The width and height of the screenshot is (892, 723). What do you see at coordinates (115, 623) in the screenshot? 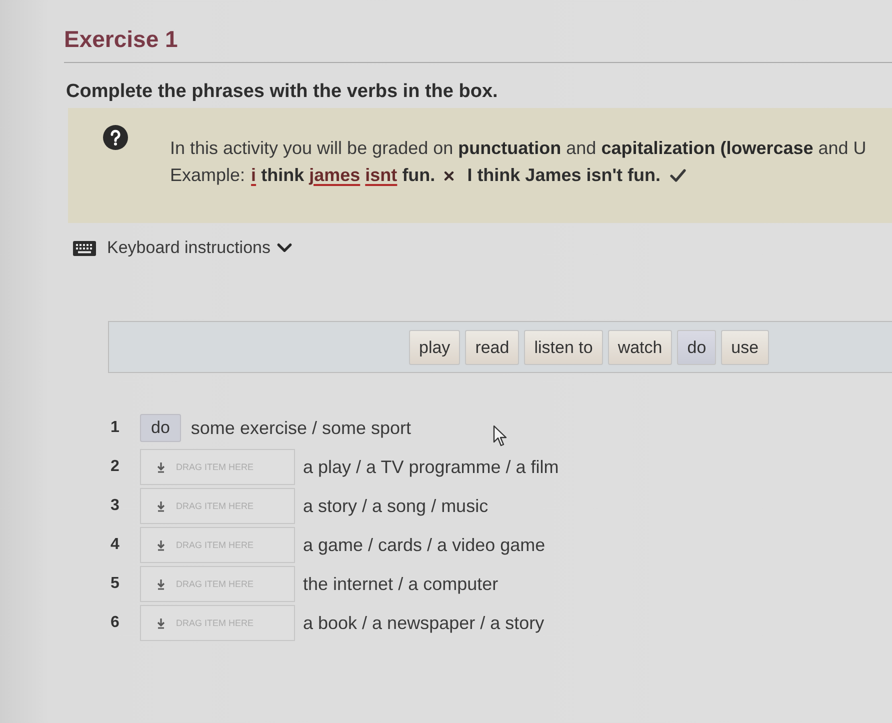
I see `item-number: 6` at bounding box center [115, 623].